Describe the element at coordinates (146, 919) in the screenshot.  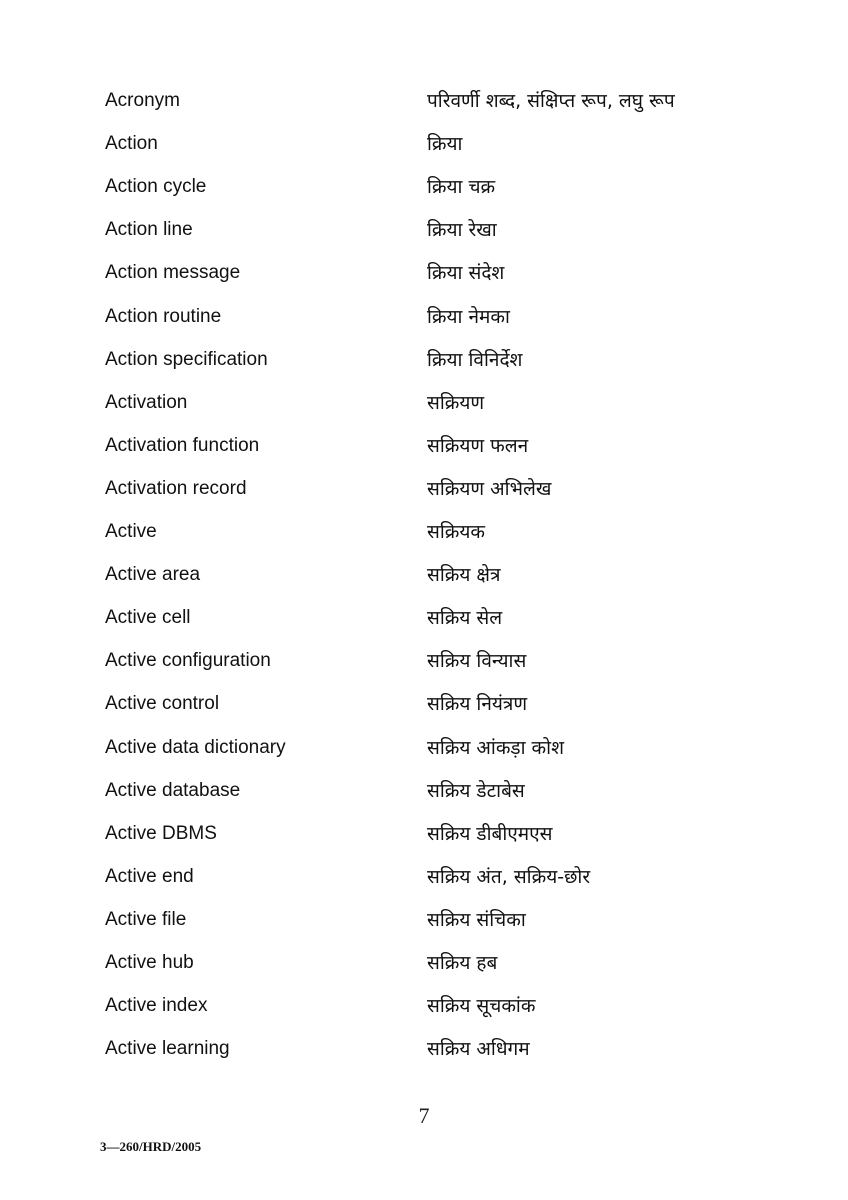
I see `english-term: Active file` at that location.